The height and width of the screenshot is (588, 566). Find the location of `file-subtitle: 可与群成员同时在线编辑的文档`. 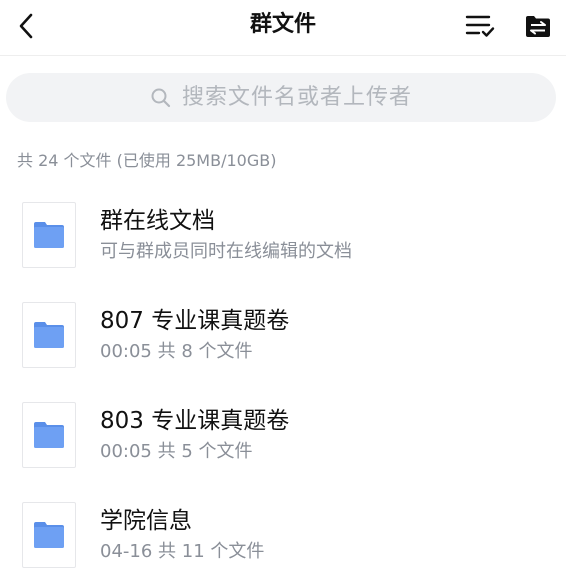

file-subtitle: 可与群成员同时在线编辑的文档 is located at coordinates (226, 251).